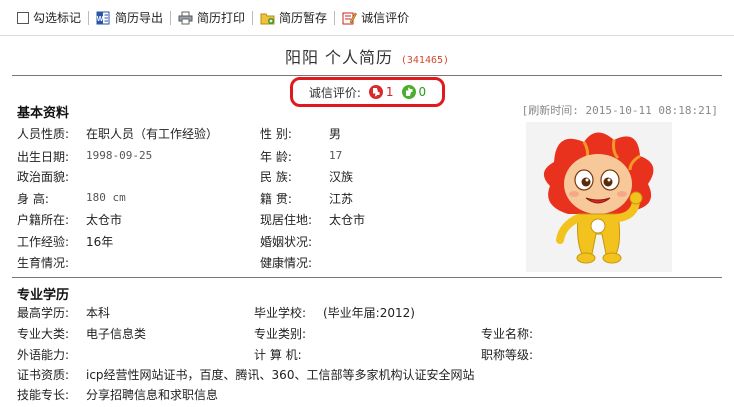 This screenshot has height=407, width=734. I want to click on word-document-icon: W, so click(103, 17).